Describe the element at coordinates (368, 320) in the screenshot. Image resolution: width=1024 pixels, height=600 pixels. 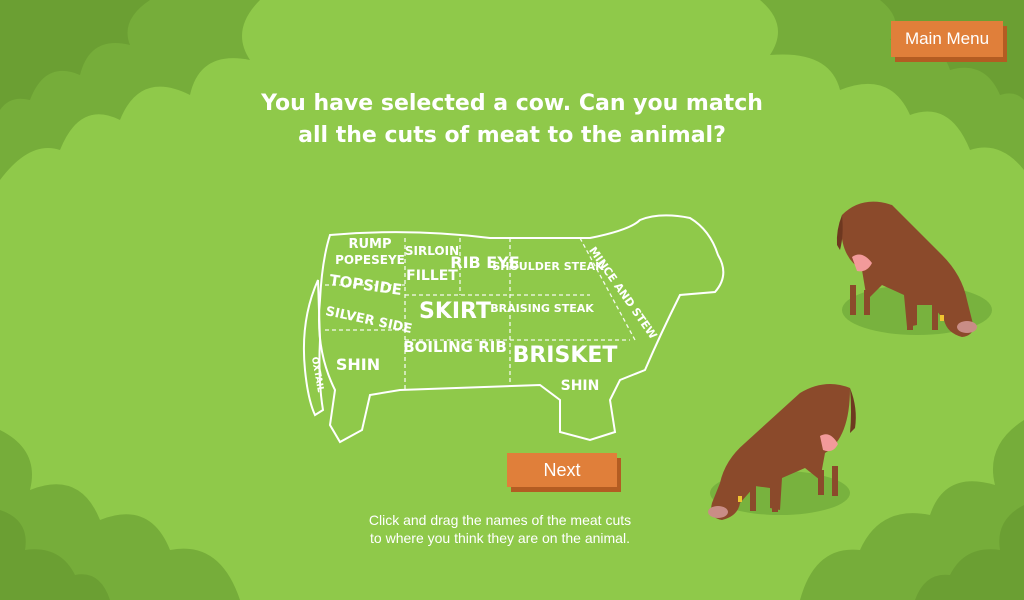
I see `cut-label-silverside: SILVER SIDE` at that location.